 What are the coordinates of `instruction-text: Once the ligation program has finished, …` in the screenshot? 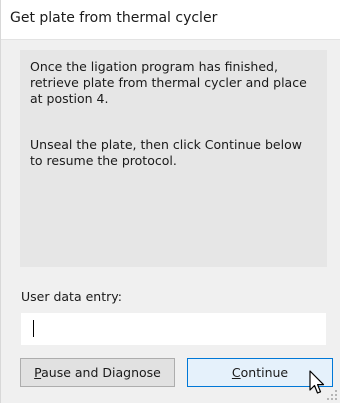 It's located at (168, 82).